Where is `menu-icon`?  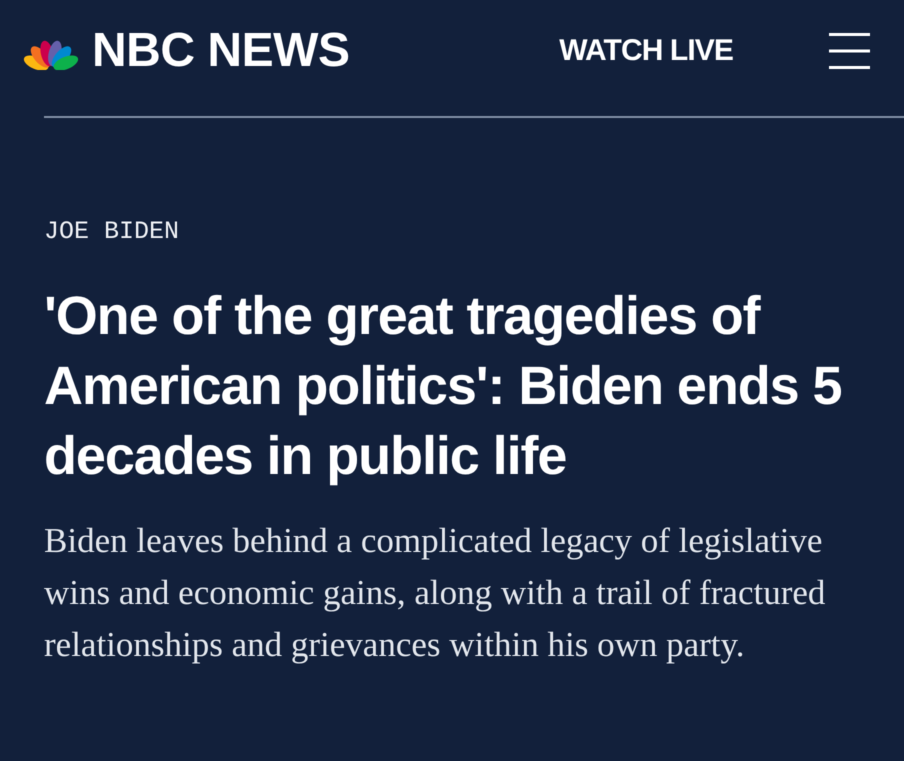 menu-icon is located at coordinates (849, 51).